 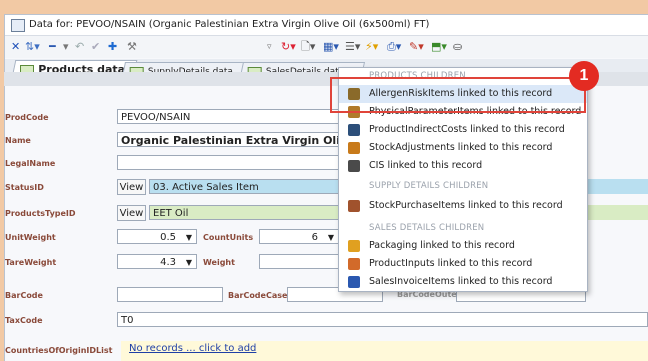 I want to click on menu-item-stockadjustments: StockAdjustments linked to this record, so click(x=463, y=148).